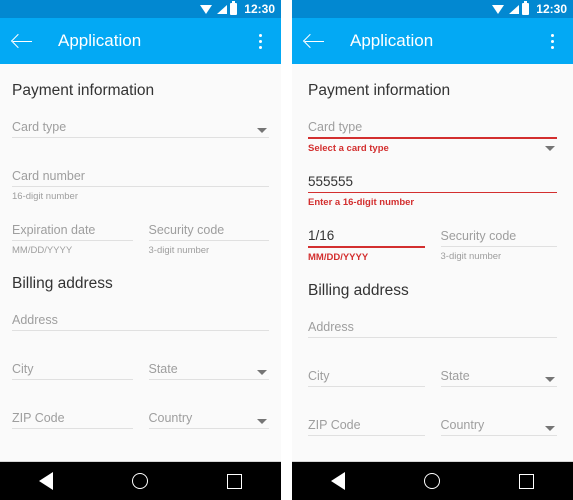 This screenshot has width=573, height=500. What do you see at coordinates (163, 369) in the screenshot?
I see `state-label: State` at bounding box center [163, 369].